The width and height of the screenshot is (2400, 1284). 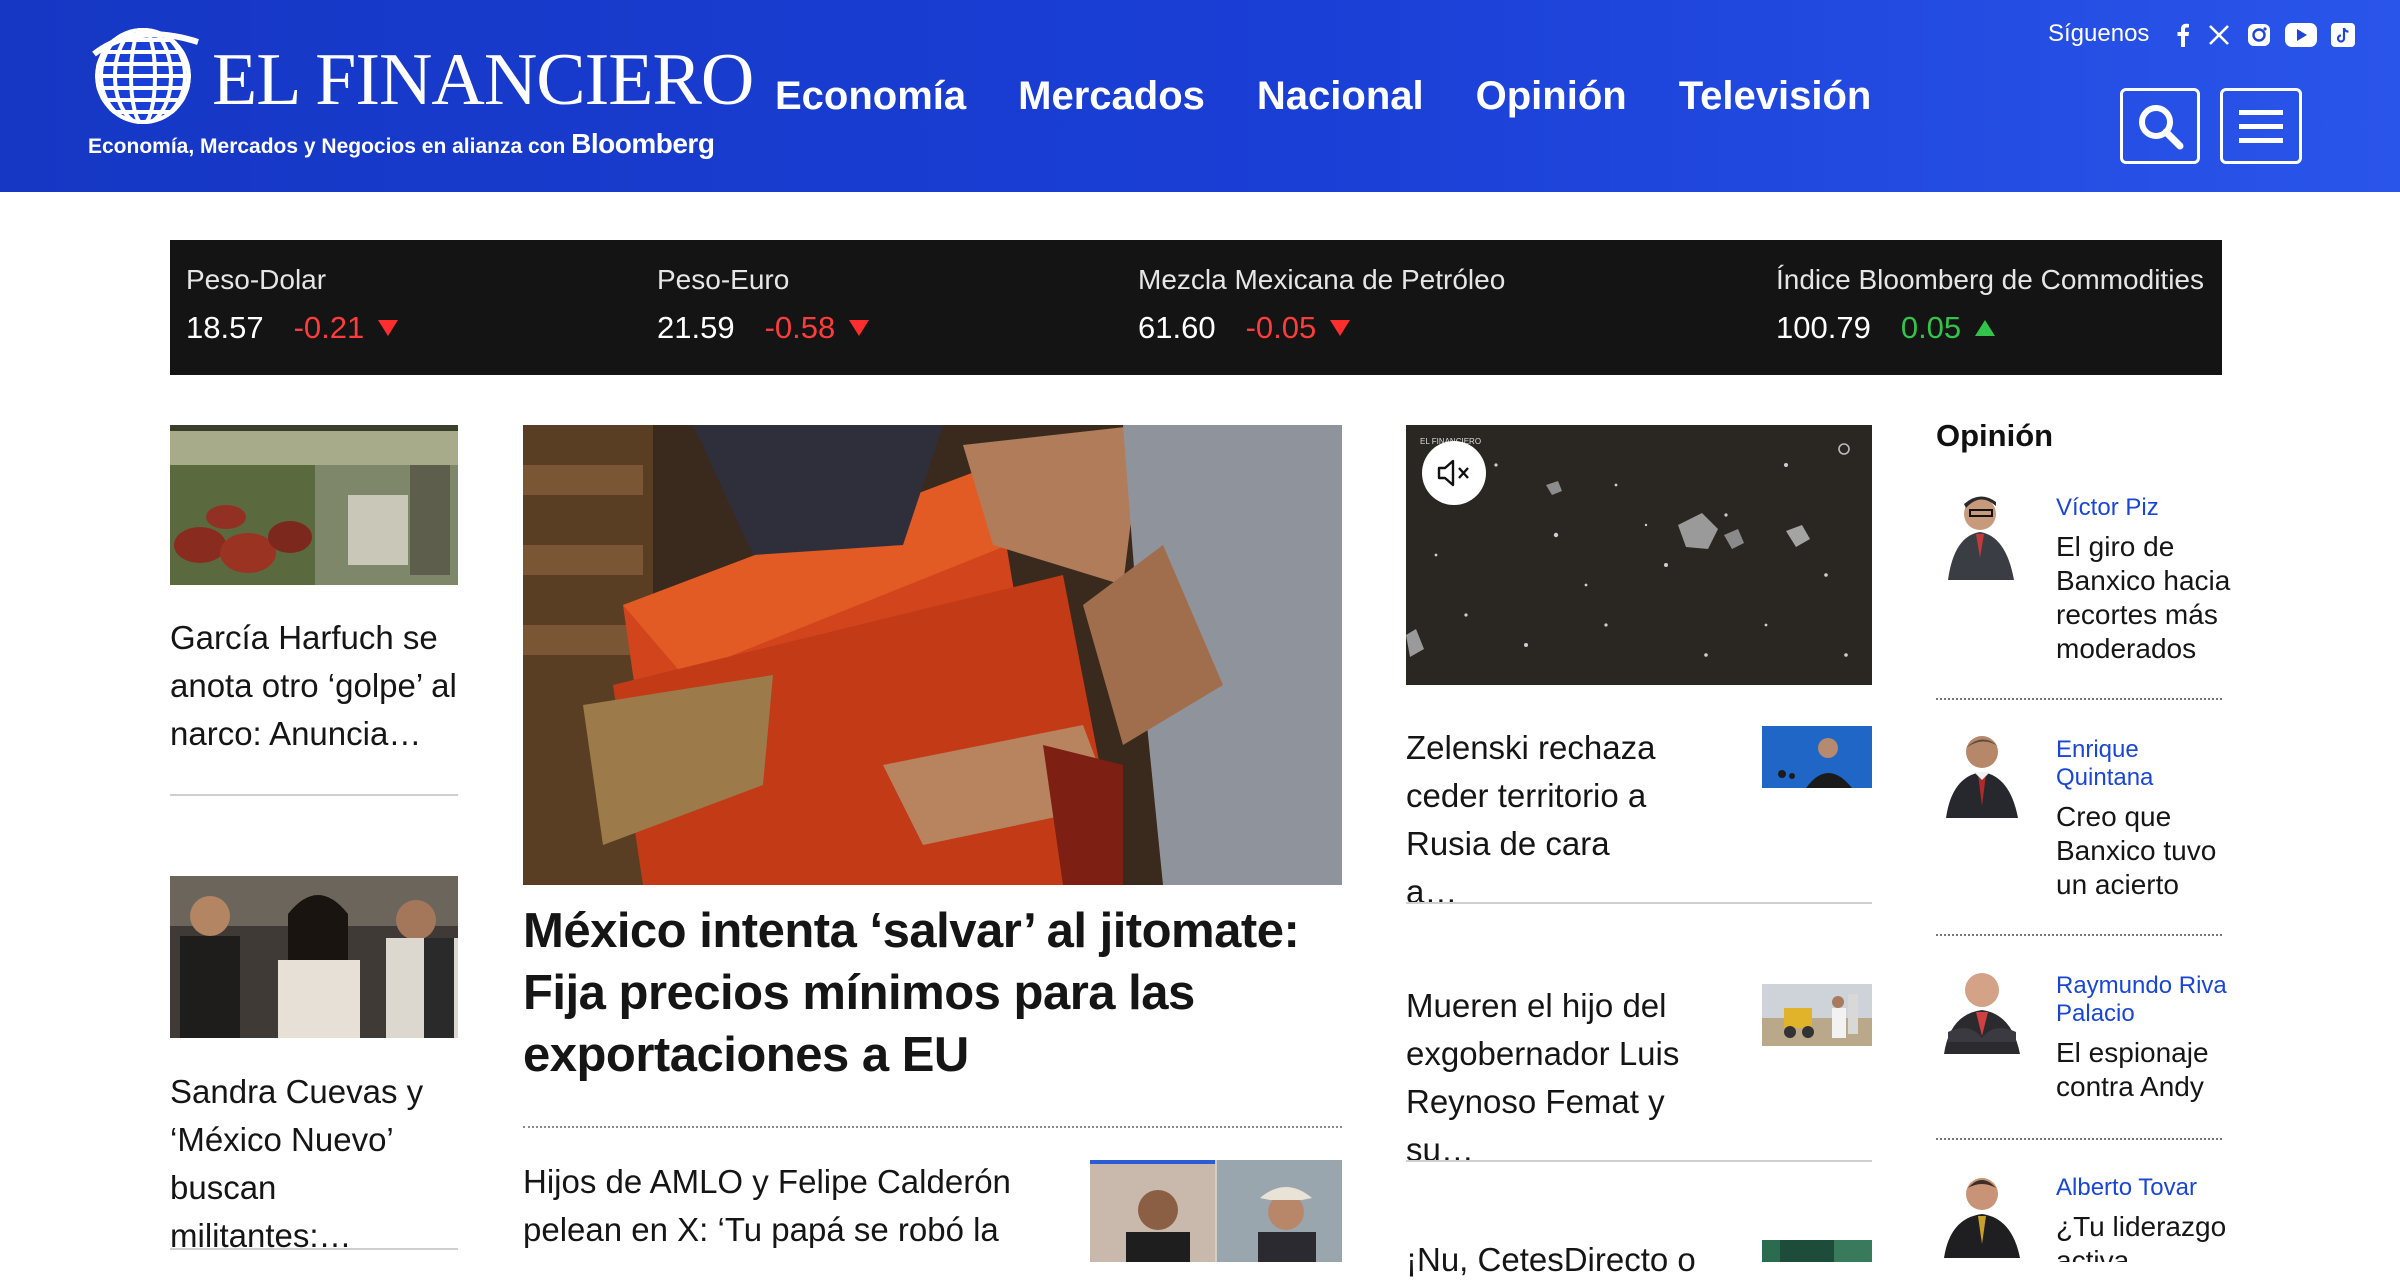 What do you see at coordinates (256, 279) in the screenshot?
I see `ticker-label: Peso-Dolar` at bounding box center [256, 279].